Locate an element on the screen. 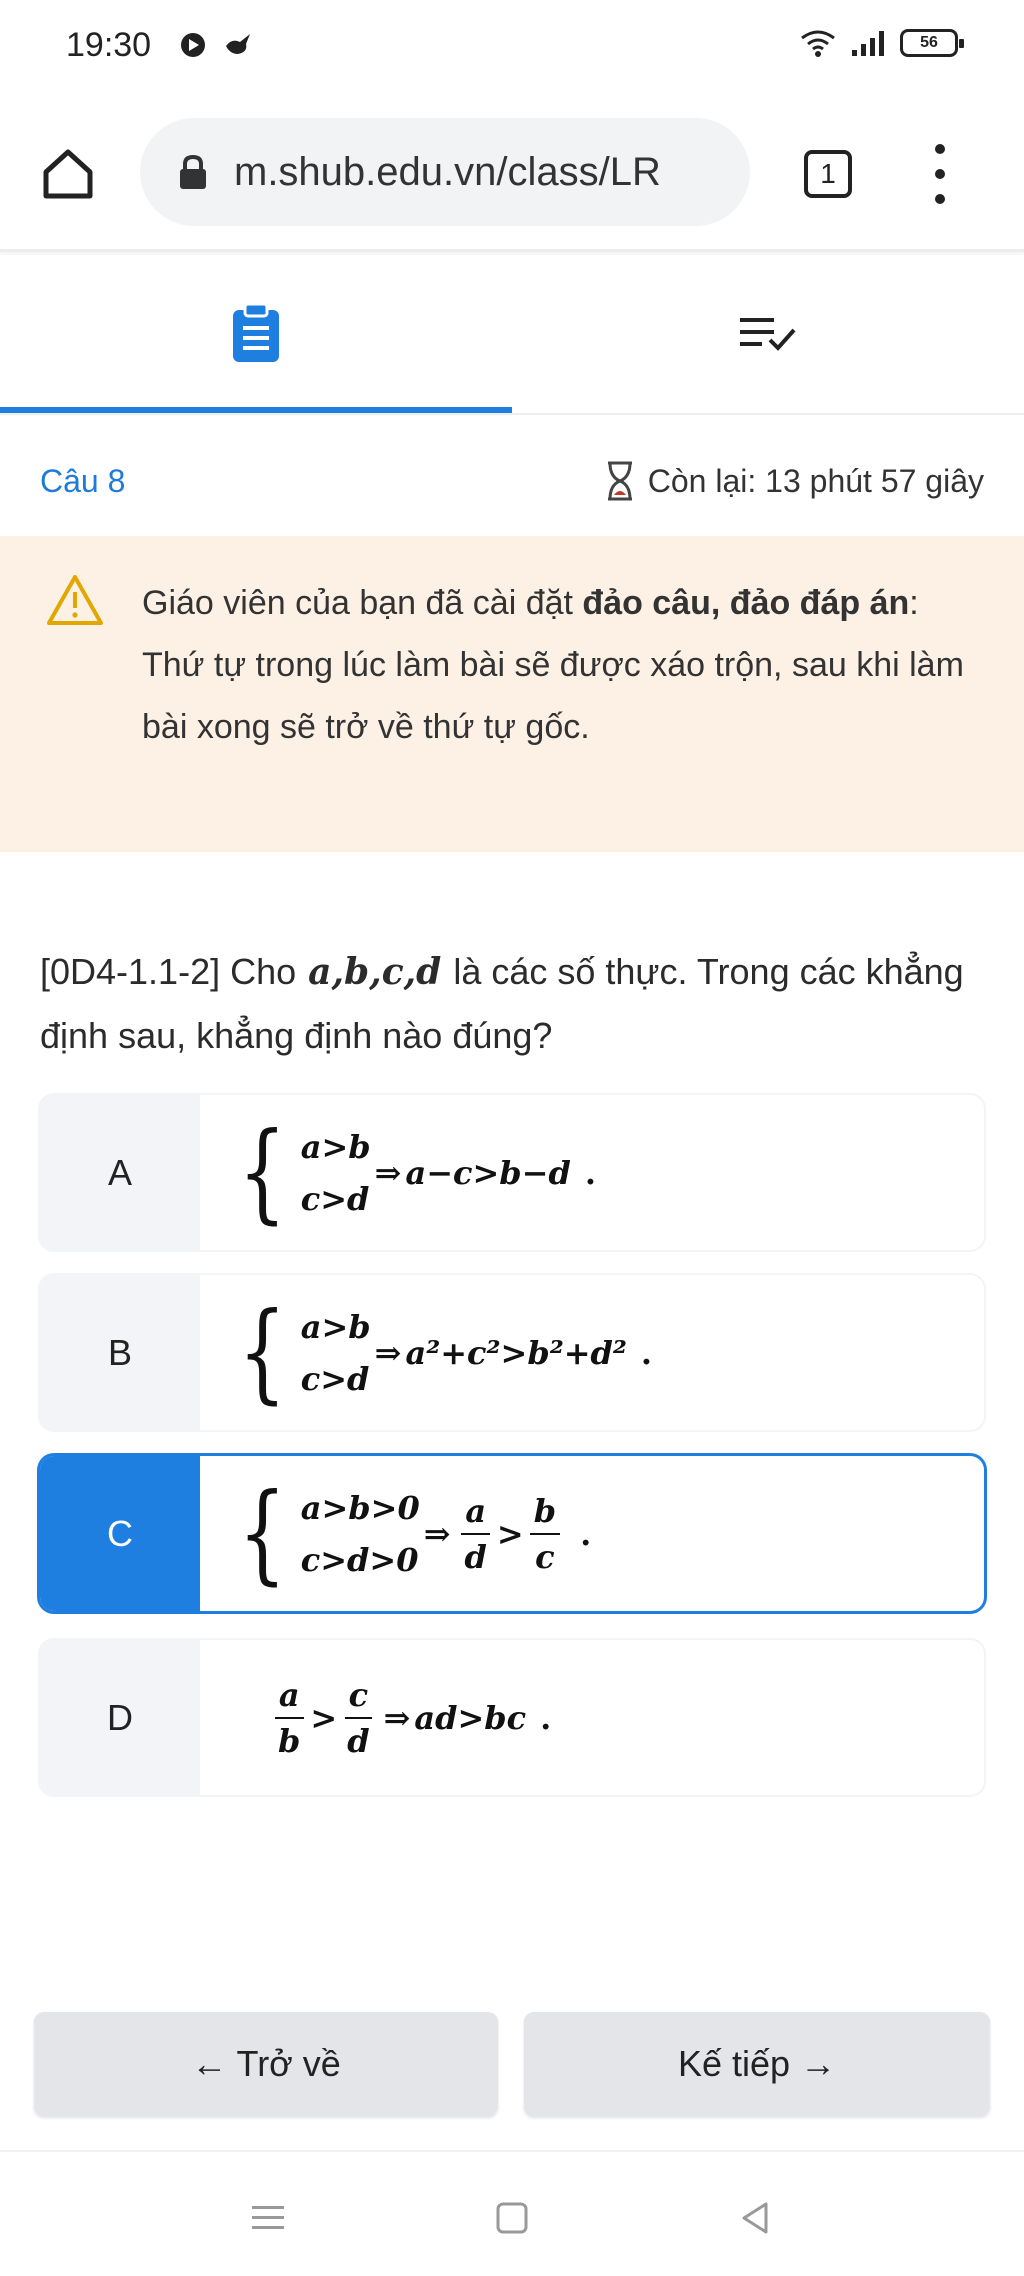 This screenshot has width=1024, height=2276. signal-icon is located at coordinates (868, 43).